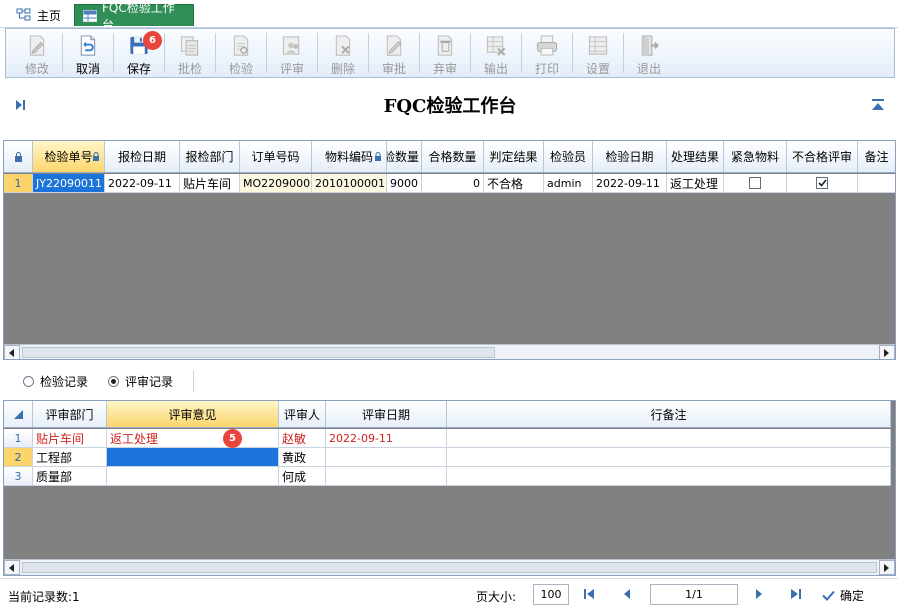 The height and width of the screenshot is (614, 898). I want to click on col-header-label: 紧急物料, so click(754, 157).